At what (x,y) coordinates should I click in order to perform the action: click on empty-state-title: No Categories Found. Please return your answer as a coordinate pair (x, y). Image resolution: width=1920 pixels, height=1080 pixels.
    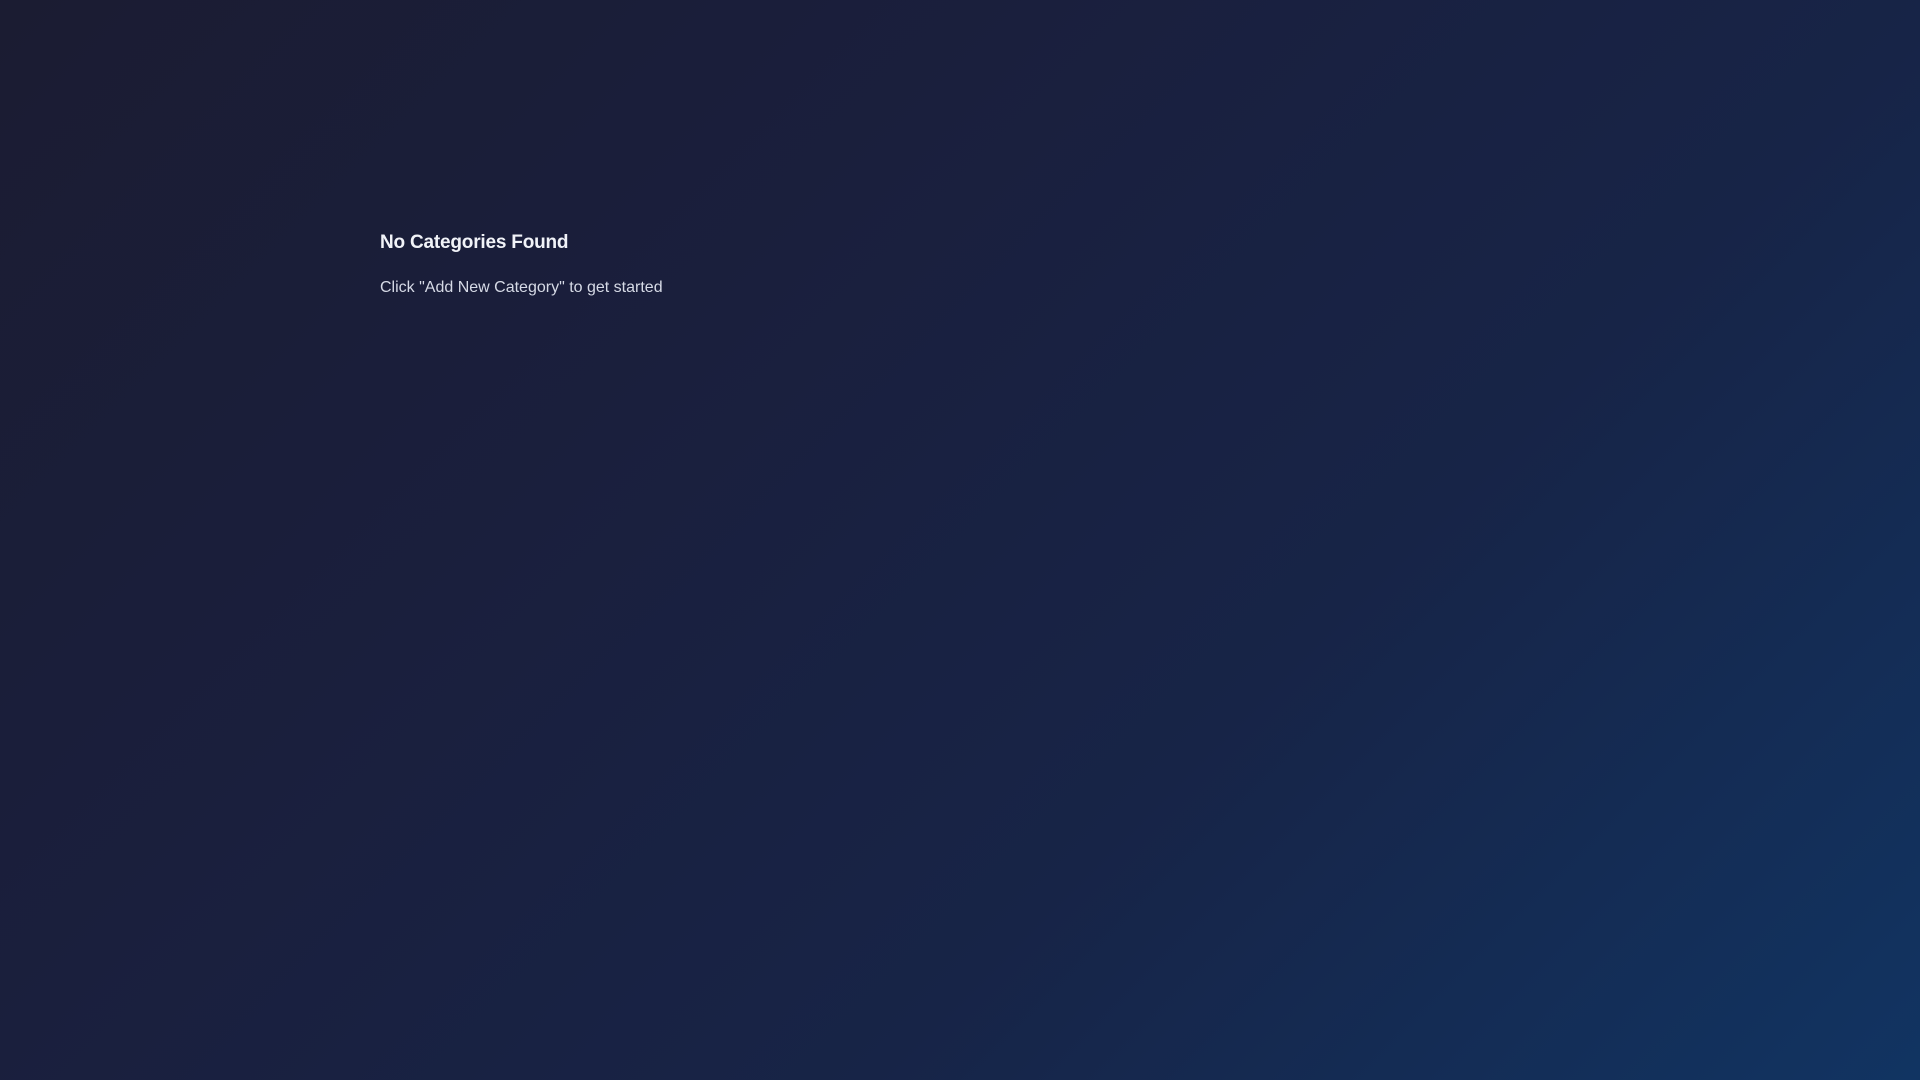
    Looking at the image, I should click on (474, 242).